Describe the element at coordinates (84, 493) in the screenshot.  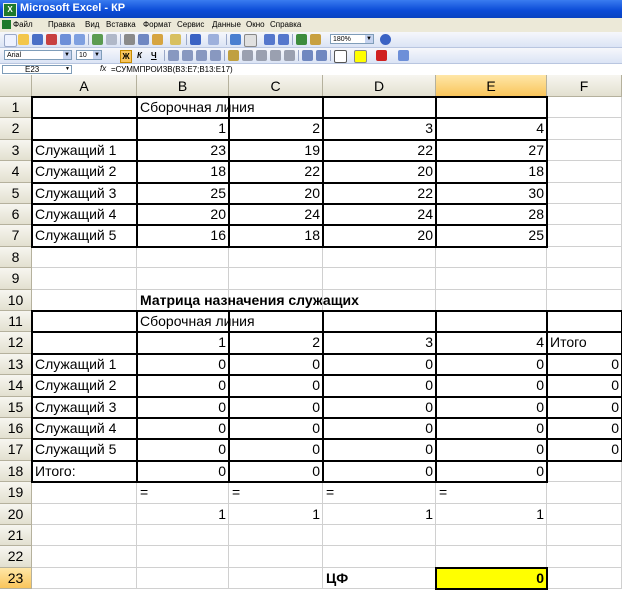
I see `cell-a19` at that location.